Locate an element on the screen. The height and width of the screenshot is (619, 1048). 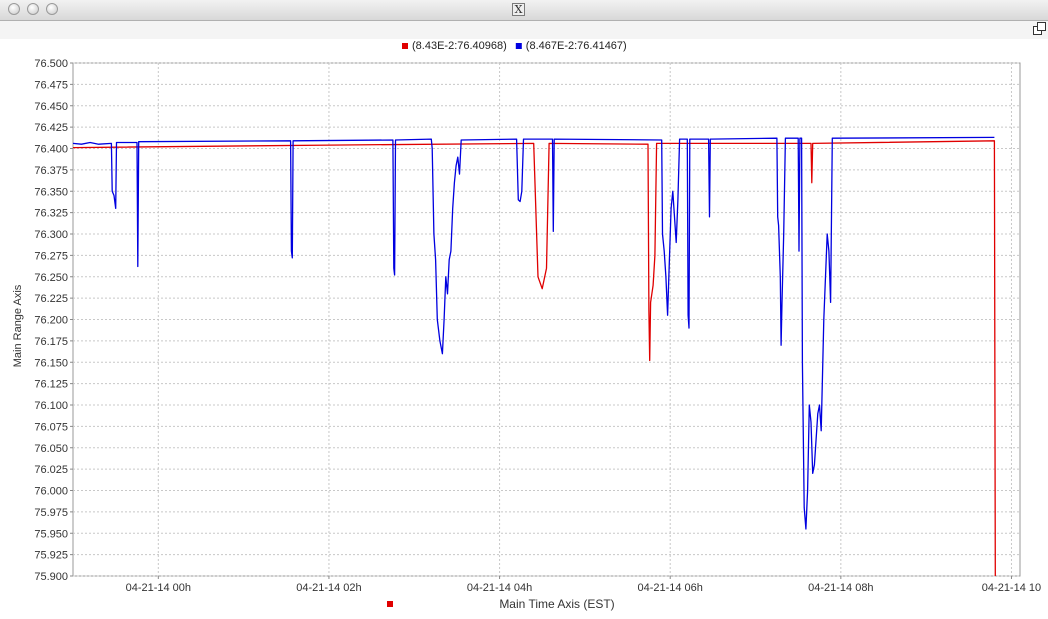
minimize-window-button is located at coordinates (33, 9).